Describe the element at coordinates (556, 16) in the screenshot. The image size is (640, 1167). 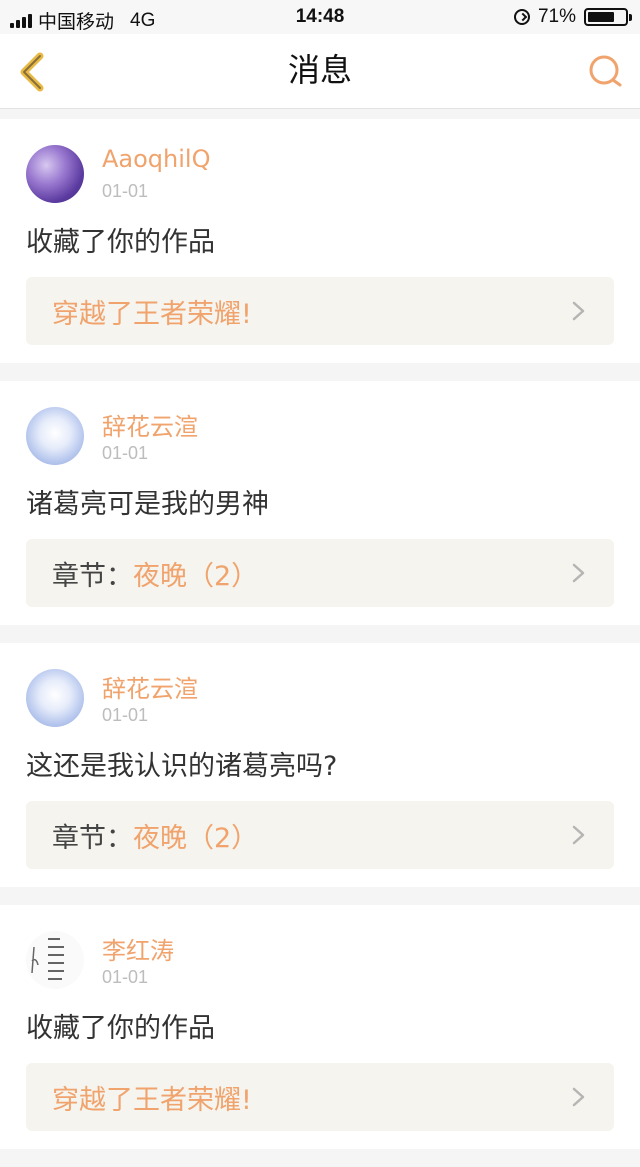
I see `battery-percent: 71%` at that location.